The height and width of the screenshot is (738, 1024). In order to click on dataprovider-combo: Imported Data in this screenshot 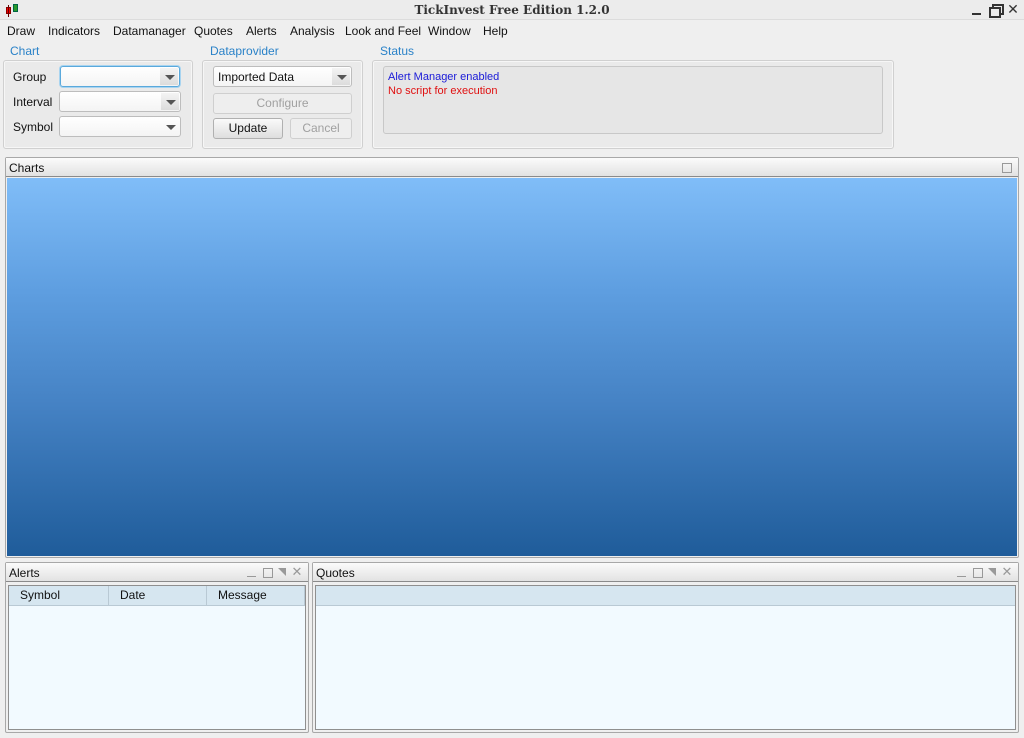, I will do `click(282, 76)`.